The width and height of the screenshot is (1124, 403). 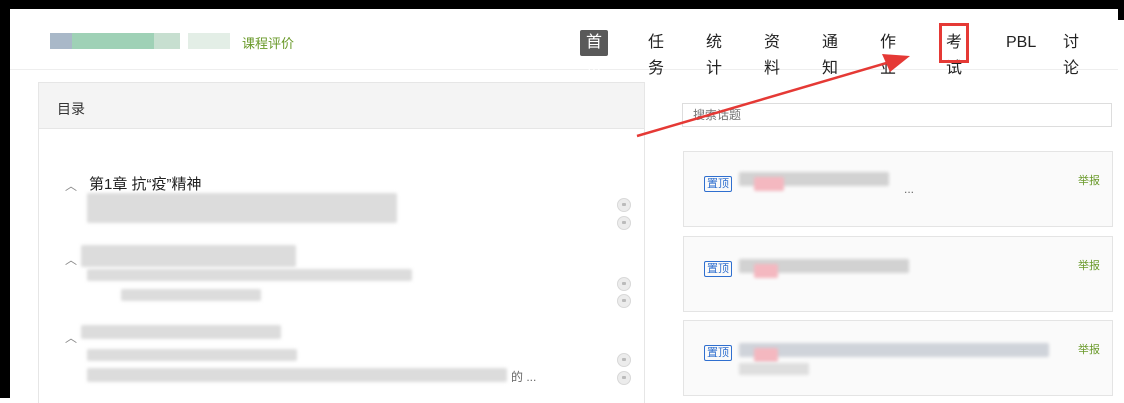 What do you see at coordinates (562, 4) in the screenshot?
I see `screen-frame-top` at bounding box center [562, 4].